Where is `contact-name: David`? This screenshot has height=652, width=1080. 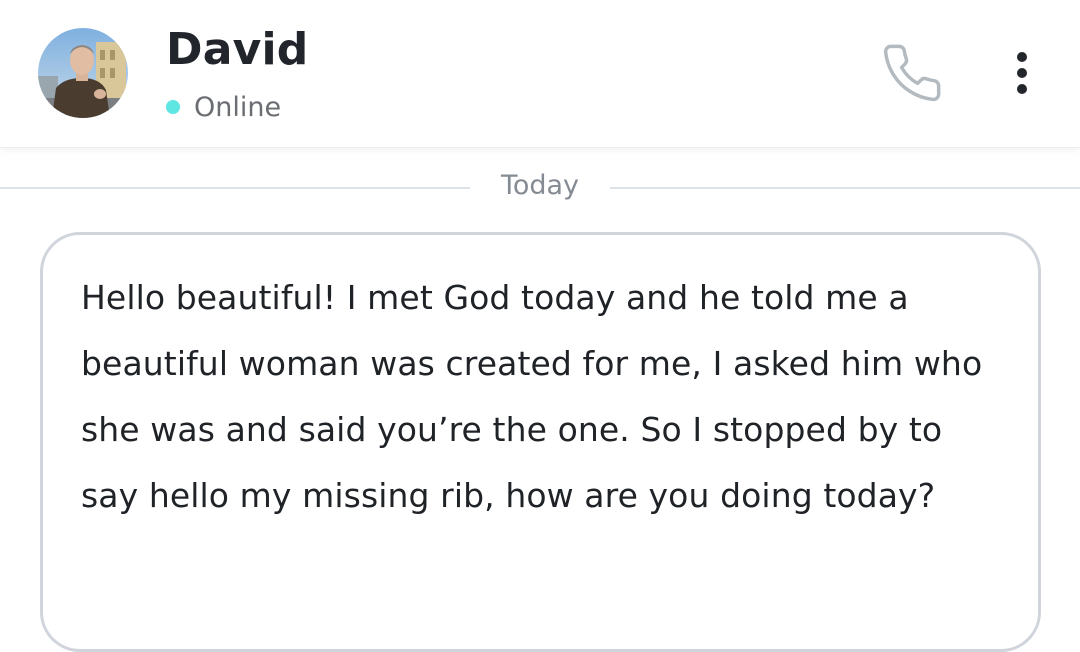 contact-name: David is located at coordinates (237, 49).